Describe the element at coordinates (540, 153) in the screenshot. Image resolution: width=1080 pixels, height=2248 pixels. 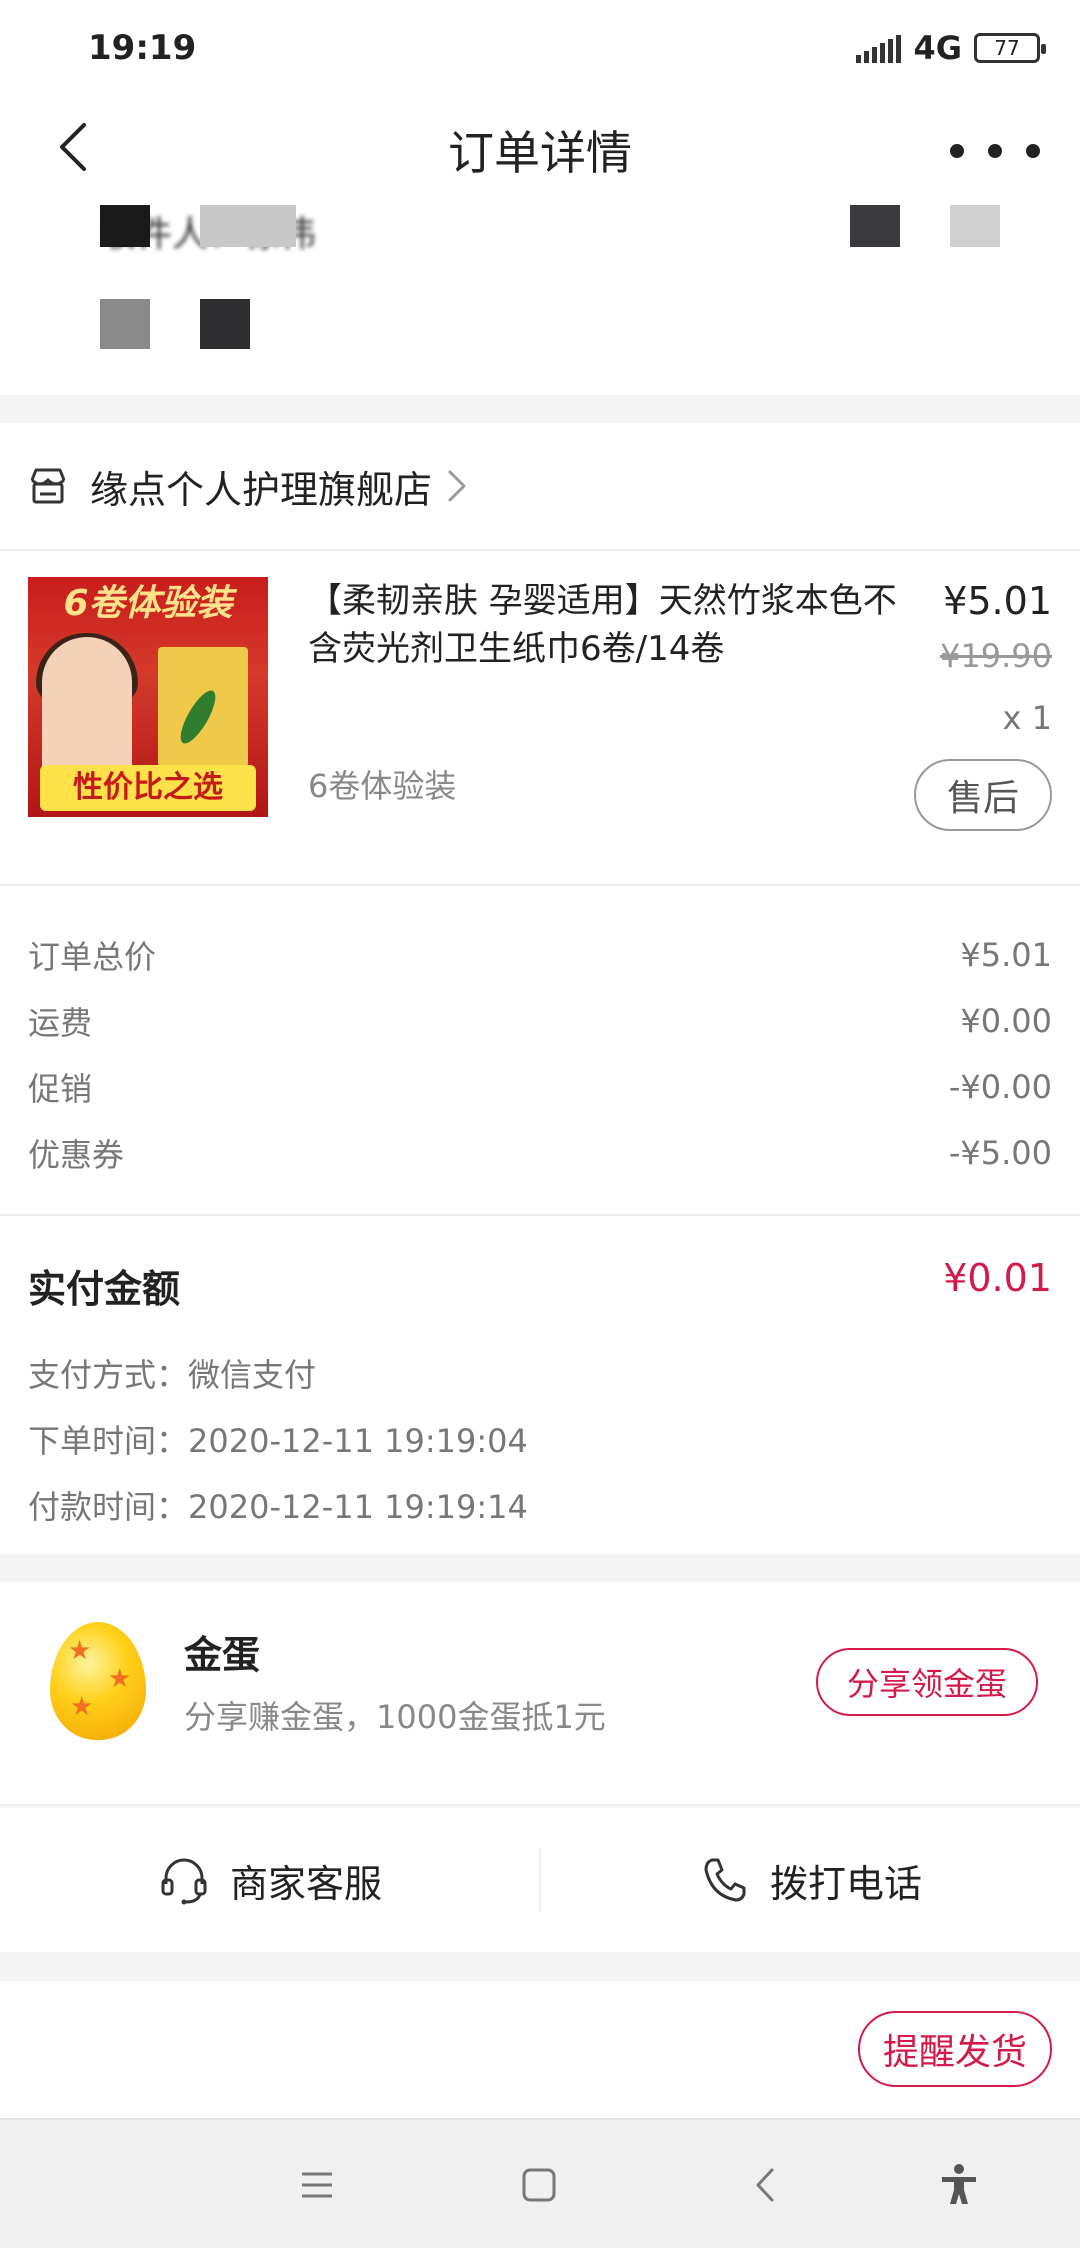
I see `page-title: 订单详情` at that location.